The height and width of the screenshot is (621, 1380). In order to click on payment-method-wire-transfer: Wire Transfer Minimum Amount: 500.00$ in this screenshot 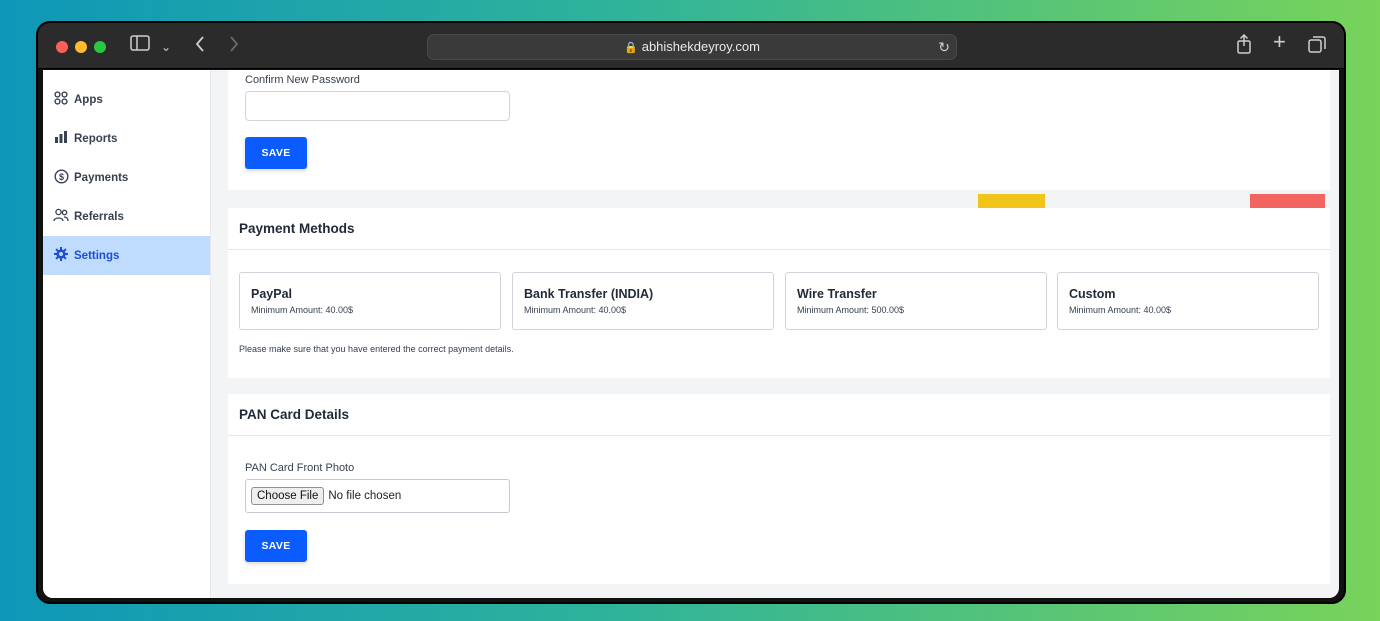, I will do `click(916, 301)`.